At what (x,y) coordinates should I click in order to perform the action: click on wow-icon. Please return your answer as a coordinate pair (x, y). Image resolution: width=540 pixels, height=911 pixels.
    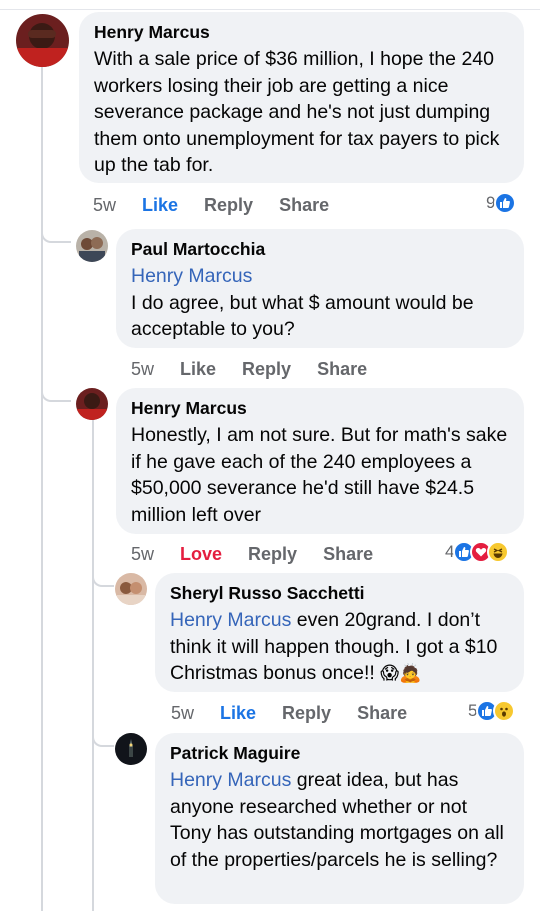
    Looking at the image, I should click on (504, 711).